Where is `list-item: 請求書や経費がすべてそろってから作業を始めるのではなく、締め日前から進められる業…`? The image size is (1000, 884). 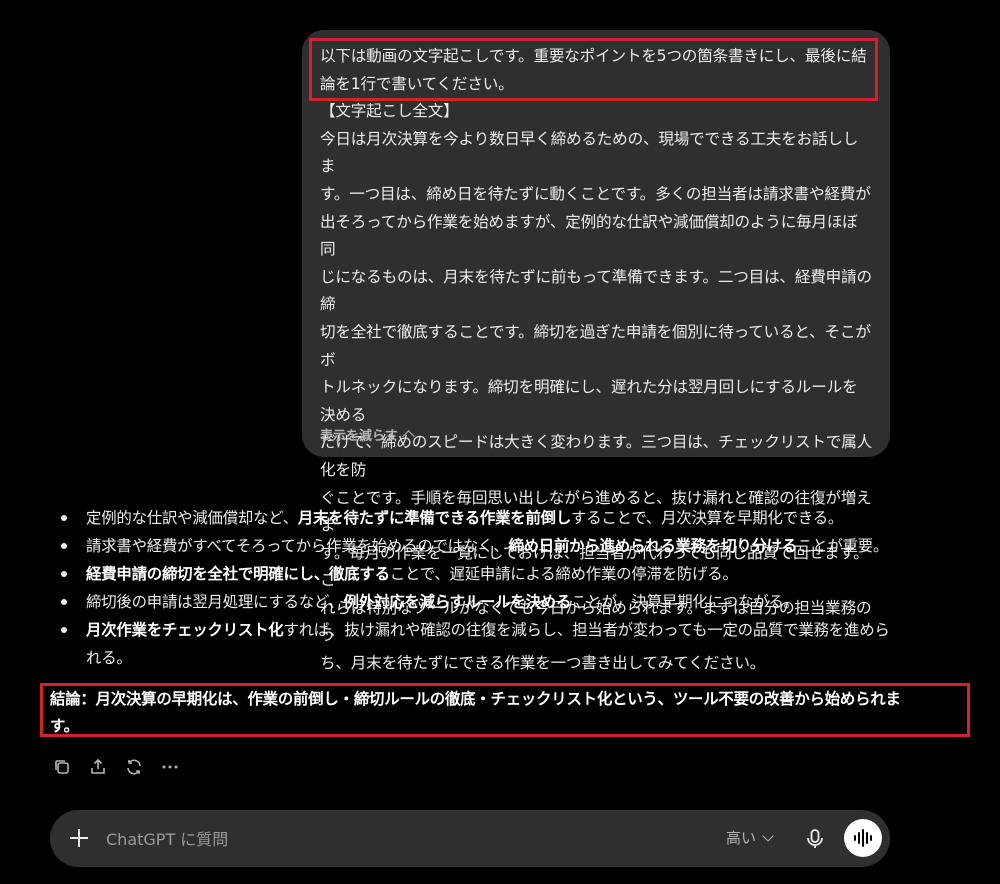
list-item: 請求書や経費がすべてそろってから作業を始めるのではなく、締め日前から進められる業… is located at coordinates (478, 546).